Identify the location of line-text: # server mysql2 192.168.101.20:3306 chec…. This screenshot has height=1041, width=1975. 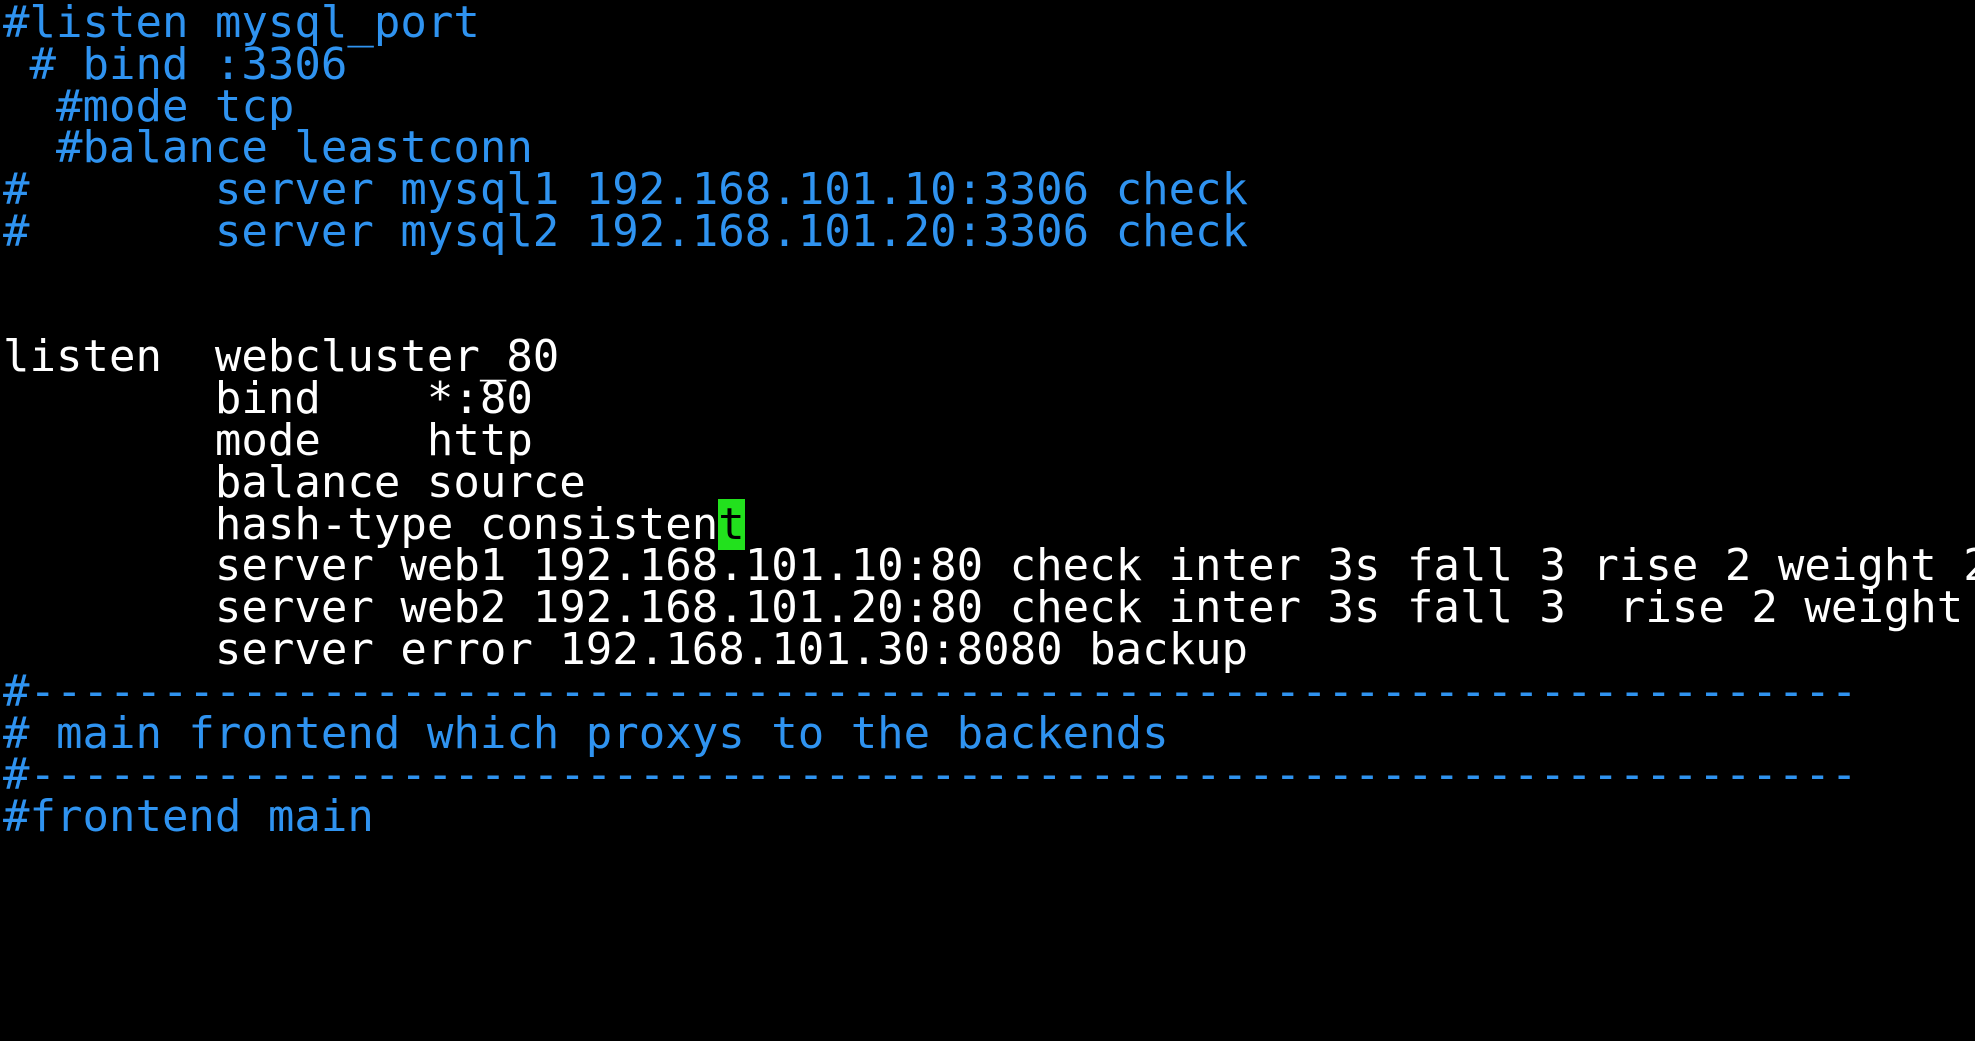
(626, 231).